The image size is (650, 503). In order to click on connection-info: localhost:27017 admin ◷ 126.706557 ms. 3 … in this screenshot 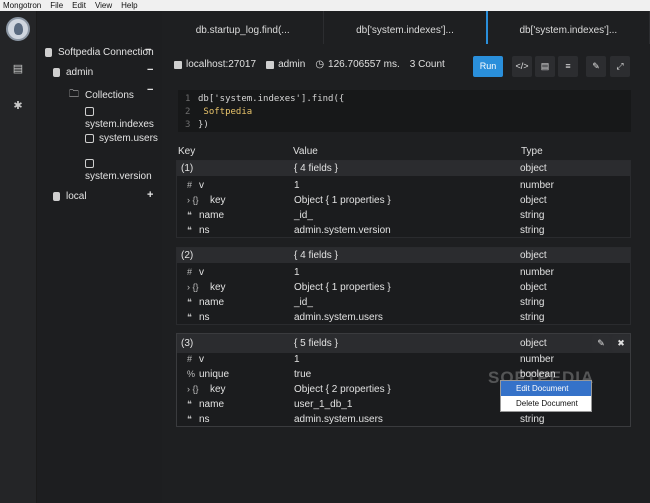, I will do `click(309, 64)`.